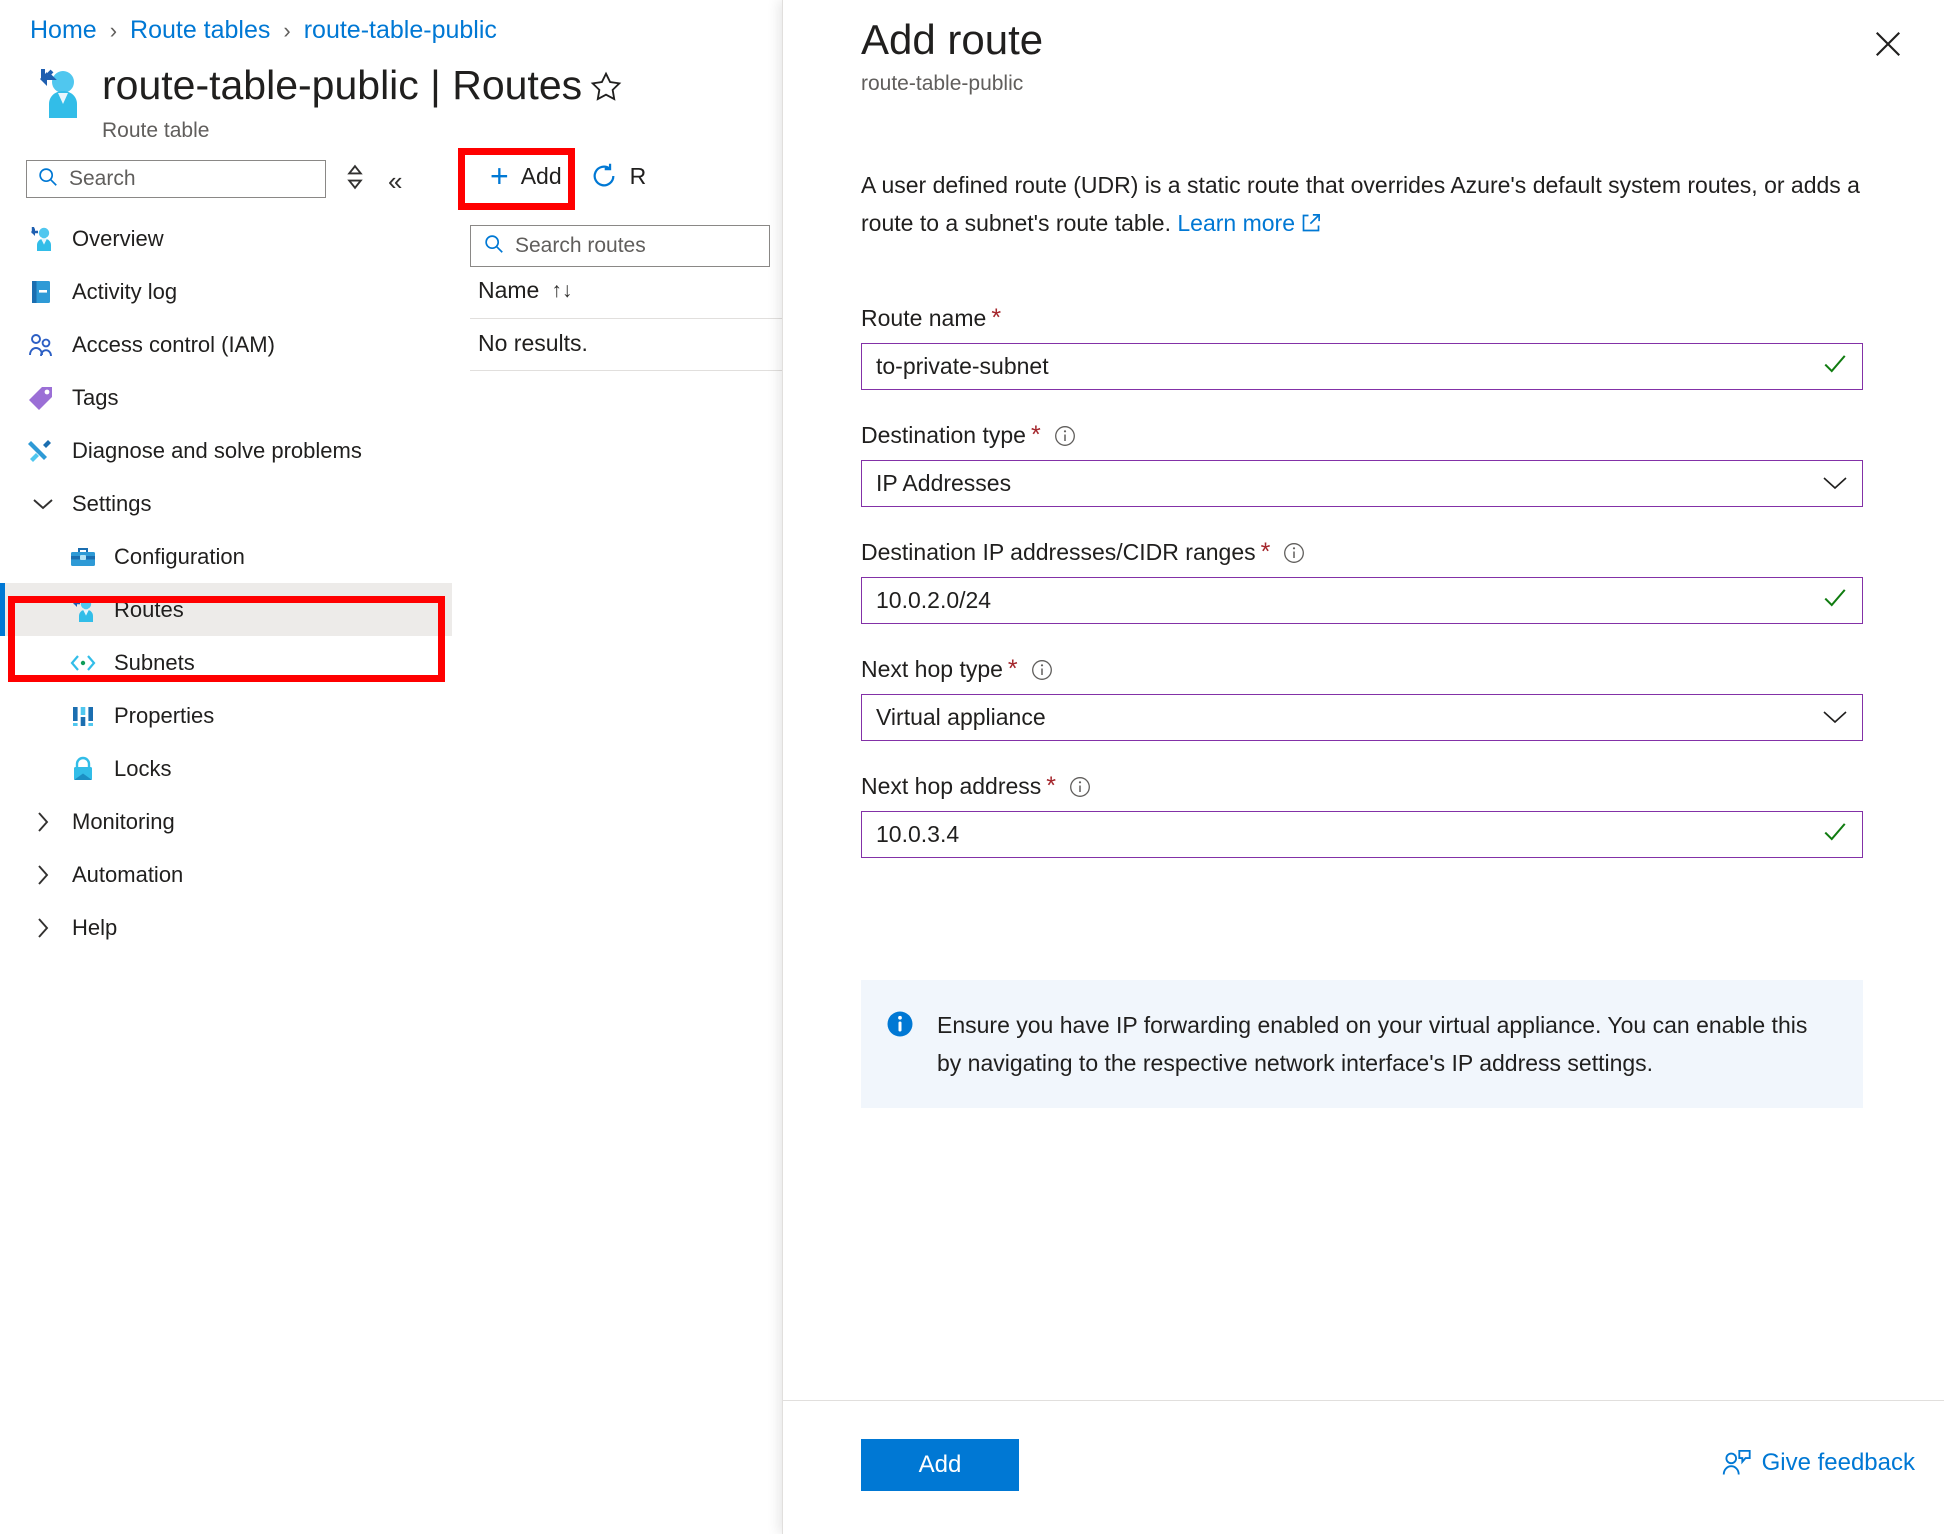 This screenshot has width=1944, height=1534. What do you see at coordinates (41, 345) in the screenshot?
I see `iam-people-icon` at bounding box center [41, 345].